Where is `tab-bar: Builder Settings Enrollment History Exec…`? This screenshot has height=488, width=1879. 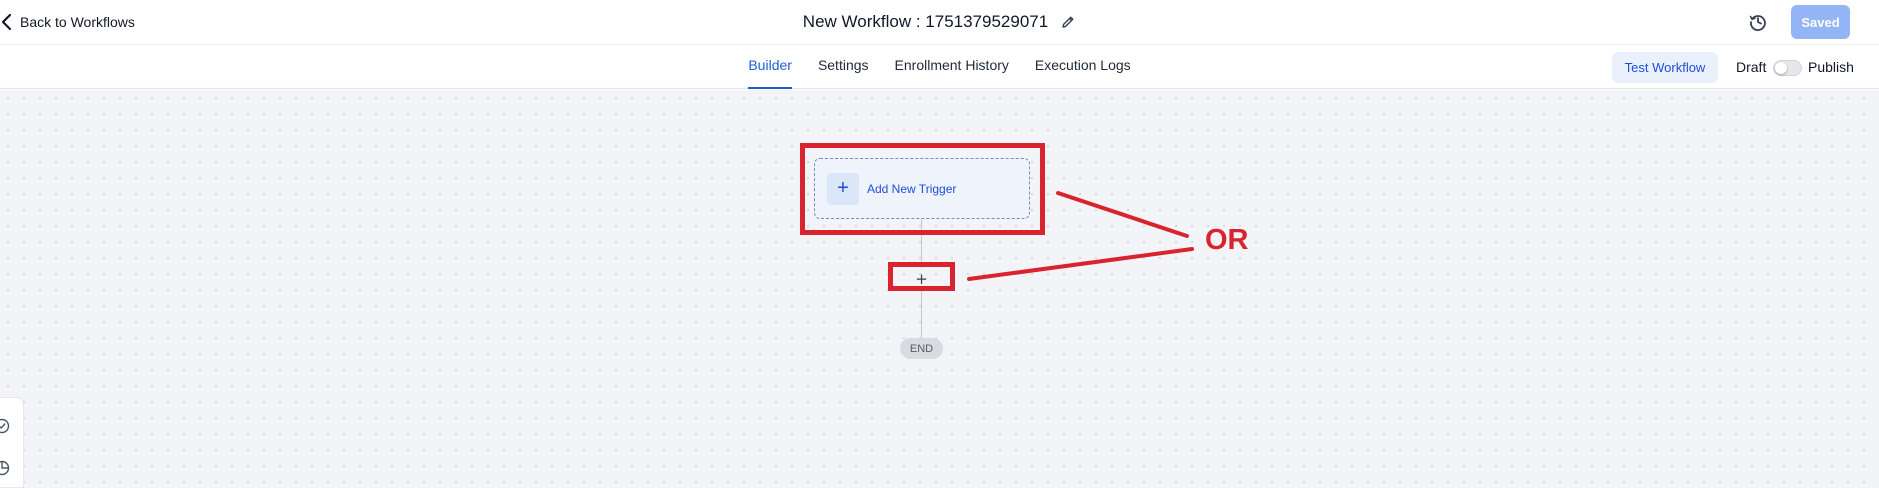
tab-bar: Builder Settings Enrollment History Exec… is located at coordinates (939, 67).